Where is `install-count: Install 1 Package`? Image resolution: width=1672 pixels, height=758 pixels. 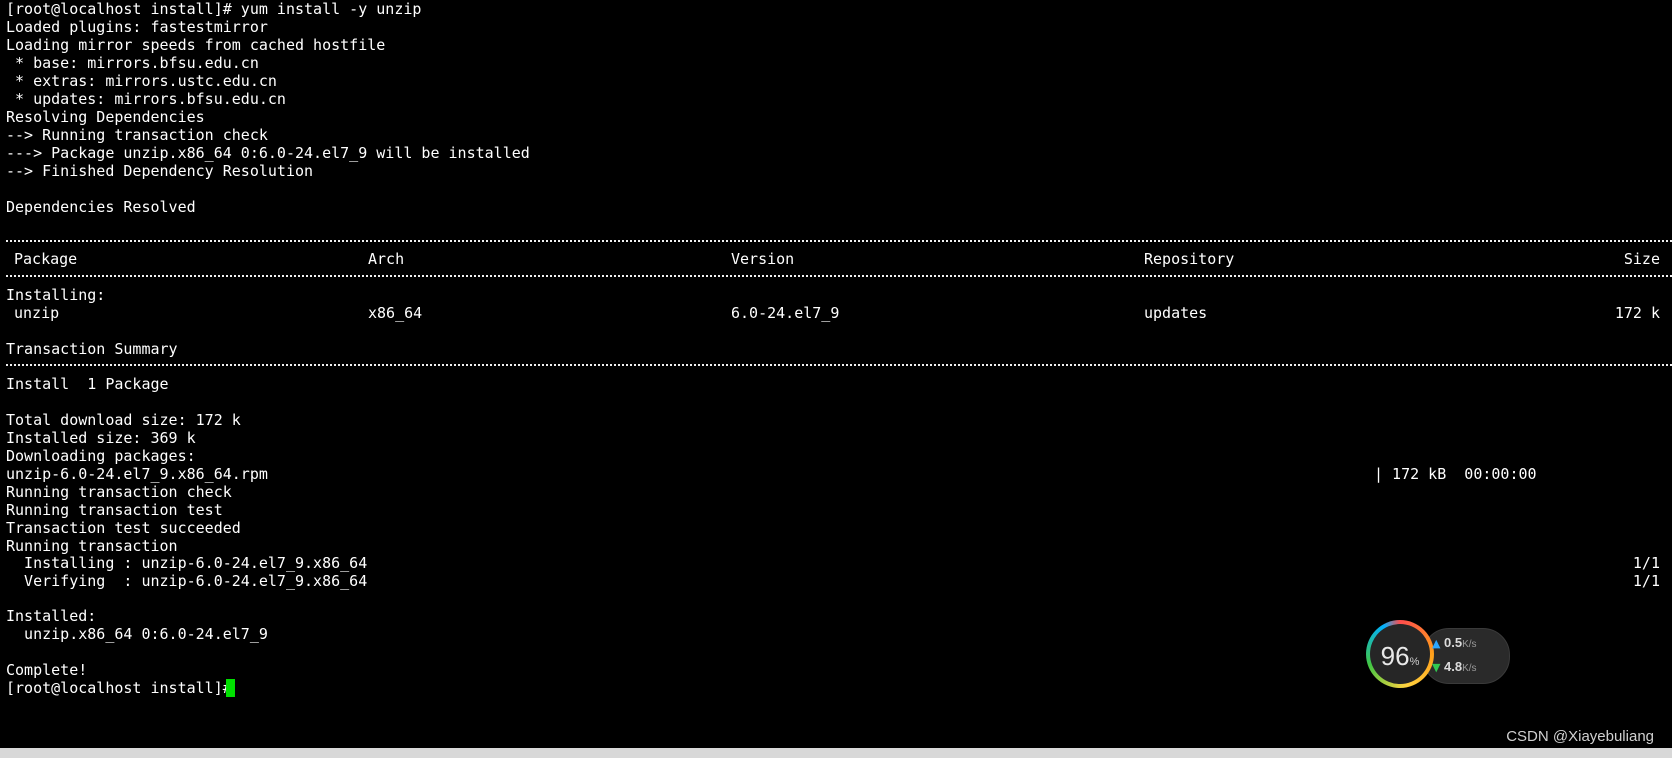 install-count: Install 1 Package is located at coordinates (87, 384).